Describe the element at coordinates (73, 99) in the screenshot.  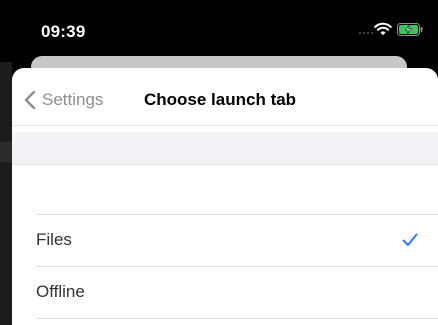
I see `back-button-label: Settings` at that location.